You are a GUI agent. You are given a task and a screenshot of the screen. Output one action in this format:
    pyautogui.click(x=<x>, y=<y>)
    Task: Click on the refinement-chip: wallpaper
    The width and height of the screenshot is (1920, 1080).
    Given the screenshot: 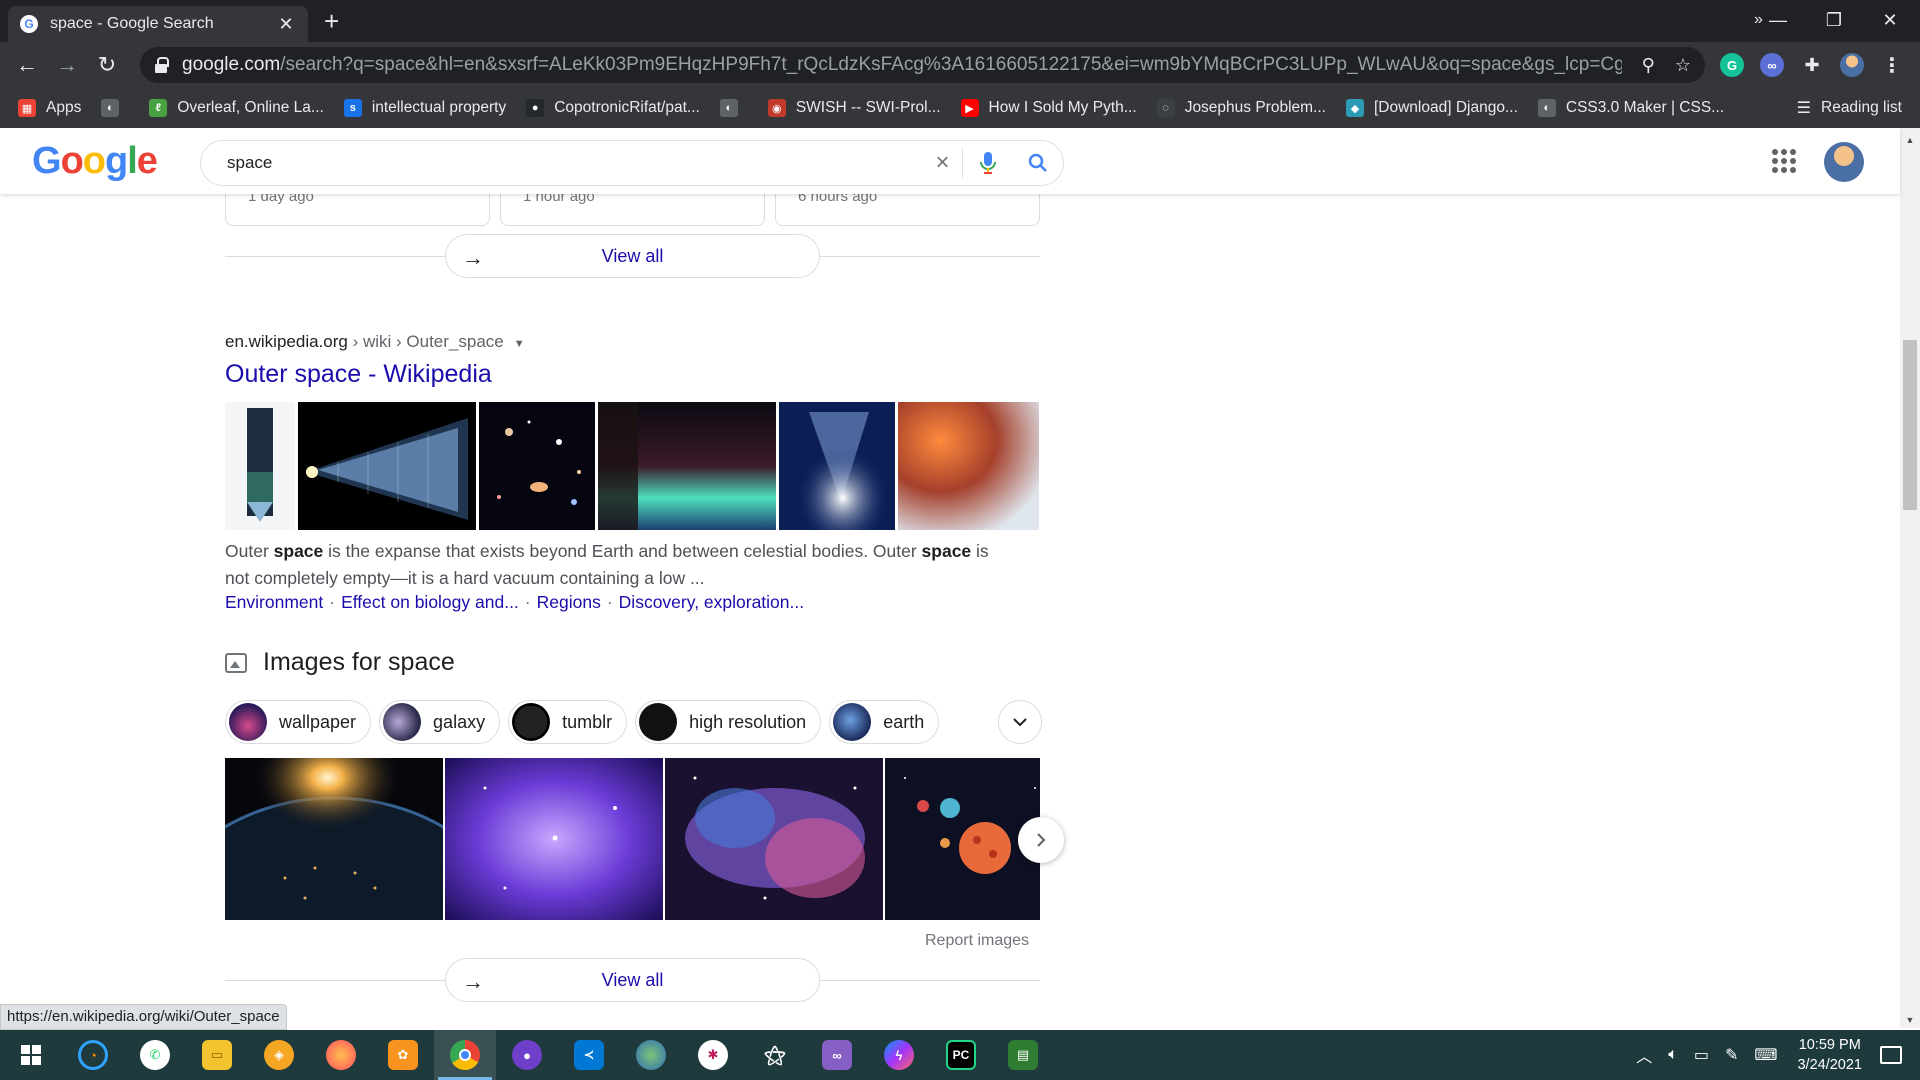 What is the action you would take?
    pyautogui.click(x=298, y=722)
    